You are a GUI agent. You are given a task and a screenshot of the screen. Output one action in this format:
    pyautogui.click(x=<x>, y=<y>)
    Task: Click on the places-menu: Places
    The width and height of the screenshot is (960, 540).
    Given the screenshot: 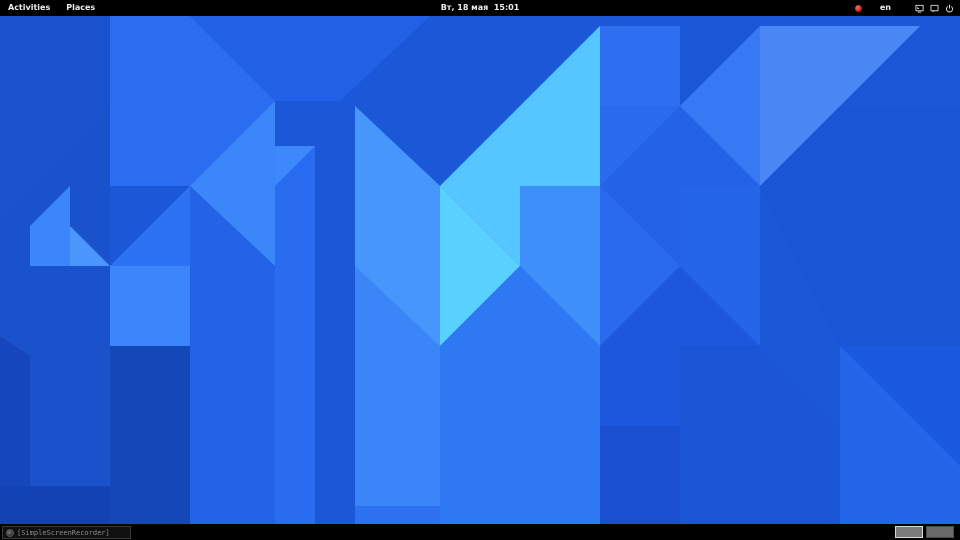 What is the action you would take?
    pyautogui.click(x=80, y=8)
    